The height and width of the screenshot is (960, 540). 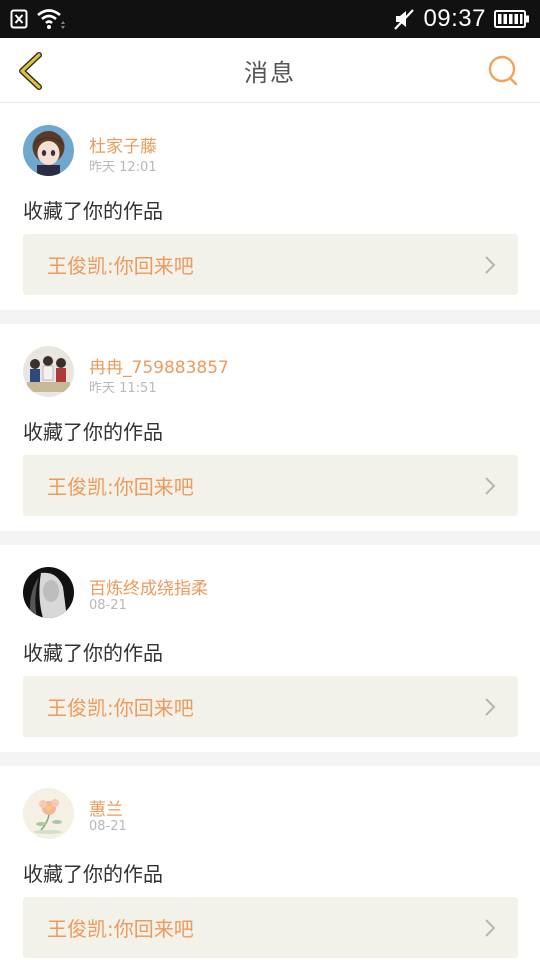 What do you see at coordinates (148, 586) in the screenshot?
I see `user-name: 百炼终成绕指柔` at bounding box center [148, 586].